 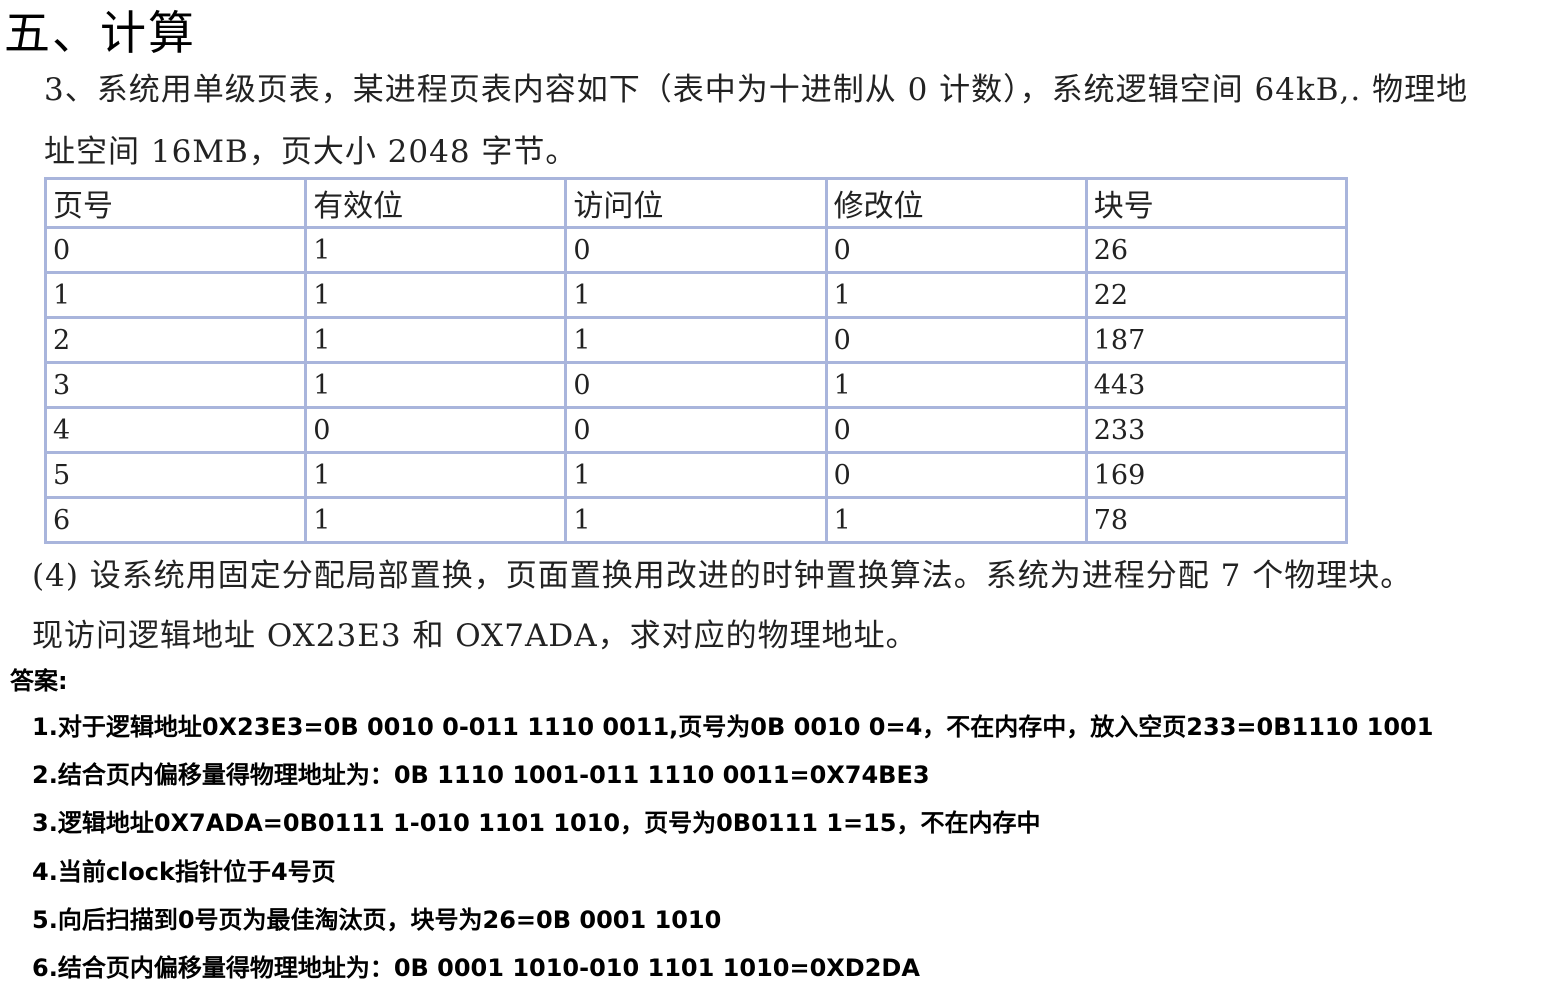 I want to click on cell-page-number: 0, so click(x=175, y=250).